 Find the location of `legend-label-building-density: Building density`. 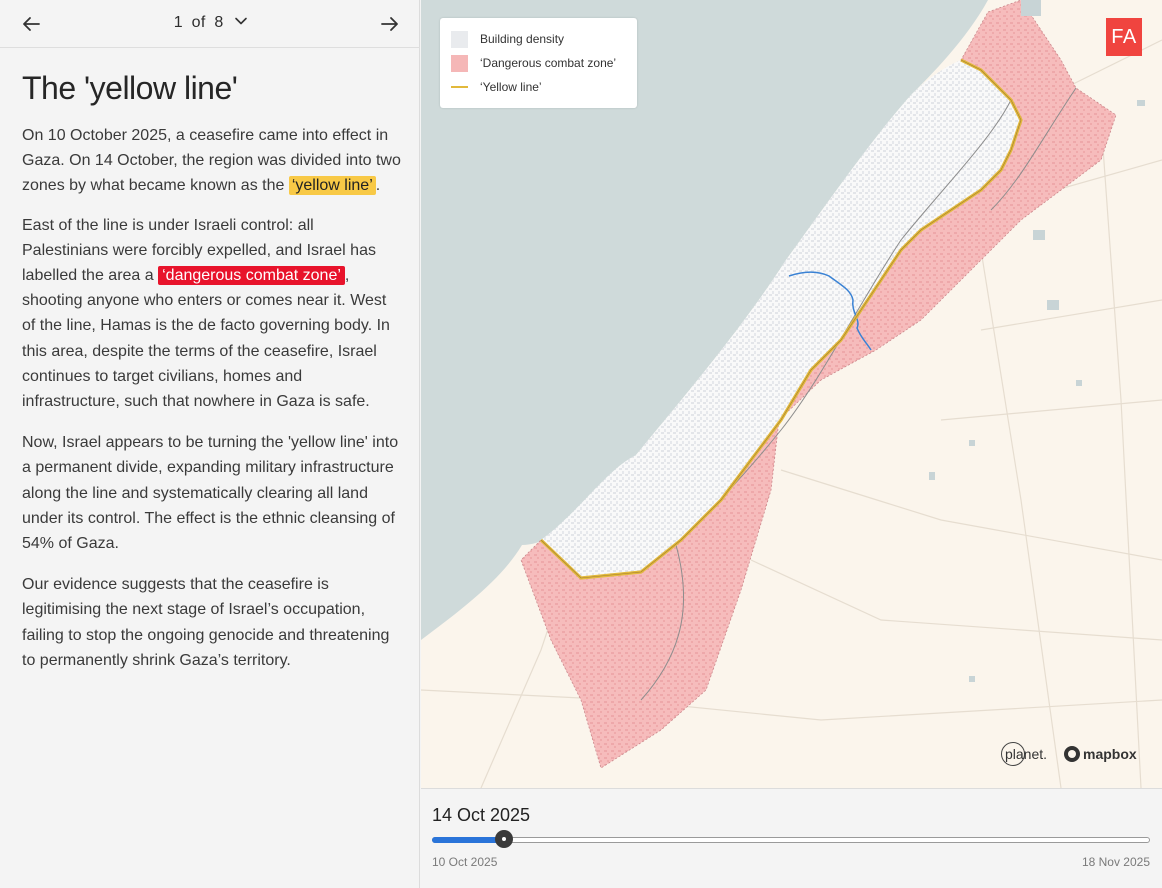

legend-label-building-density: Building density is located at coordinates (522, 39).